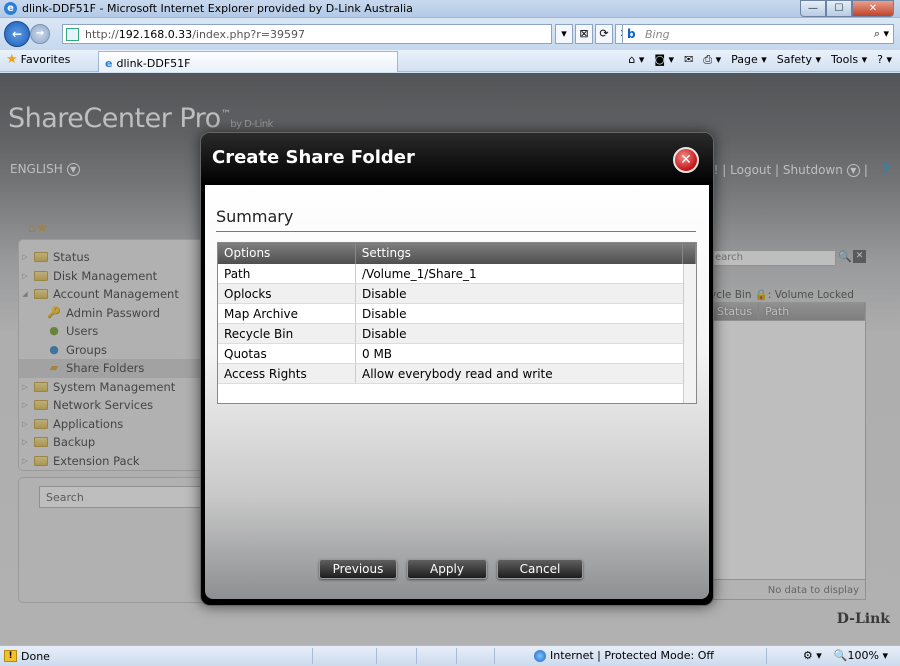 This screenshot has height=666, width=900. I want to click on dialog-buttons: Previous Apply Cancel, so click(457, 569).